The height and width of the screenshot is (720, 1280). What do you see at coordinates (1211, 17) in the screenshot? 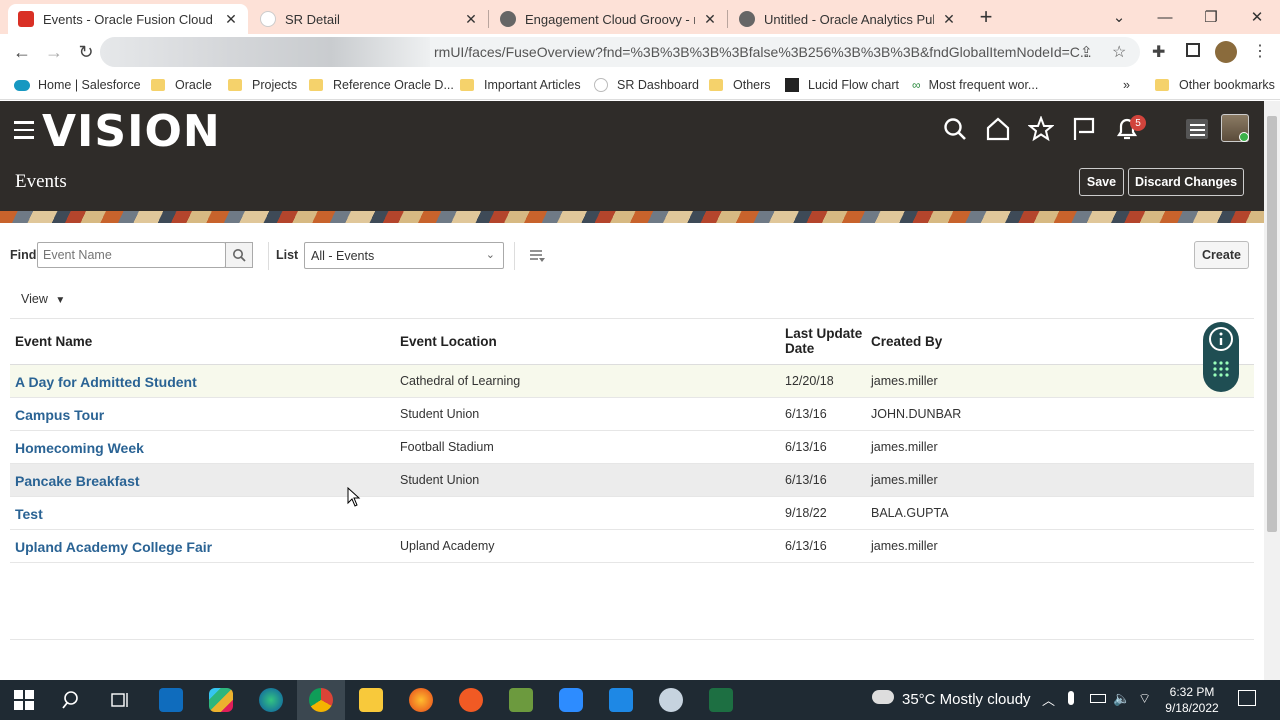
I see `restore-button: ❐` at bounding box center [1211, 17].